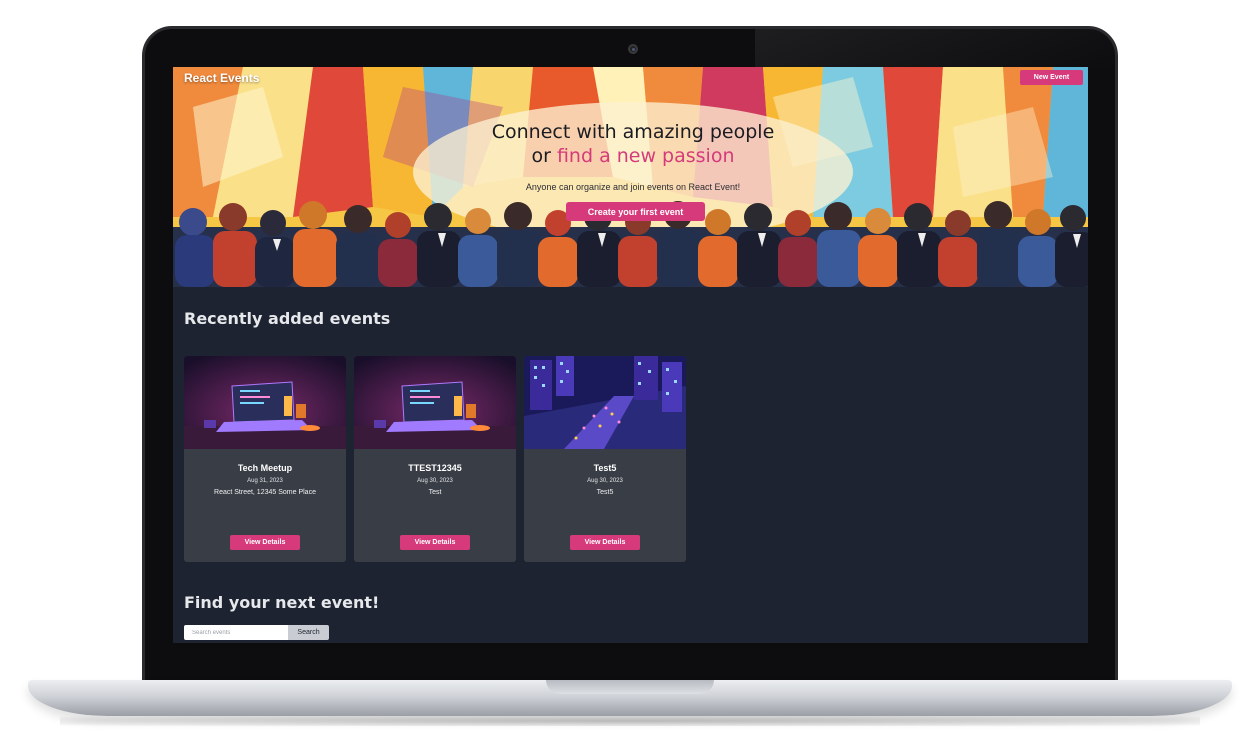 This screenshot has height=756, width=1260. Describe the element at coordinates (435, 492) in the screenshot. I see `event-location: Test` at that location.